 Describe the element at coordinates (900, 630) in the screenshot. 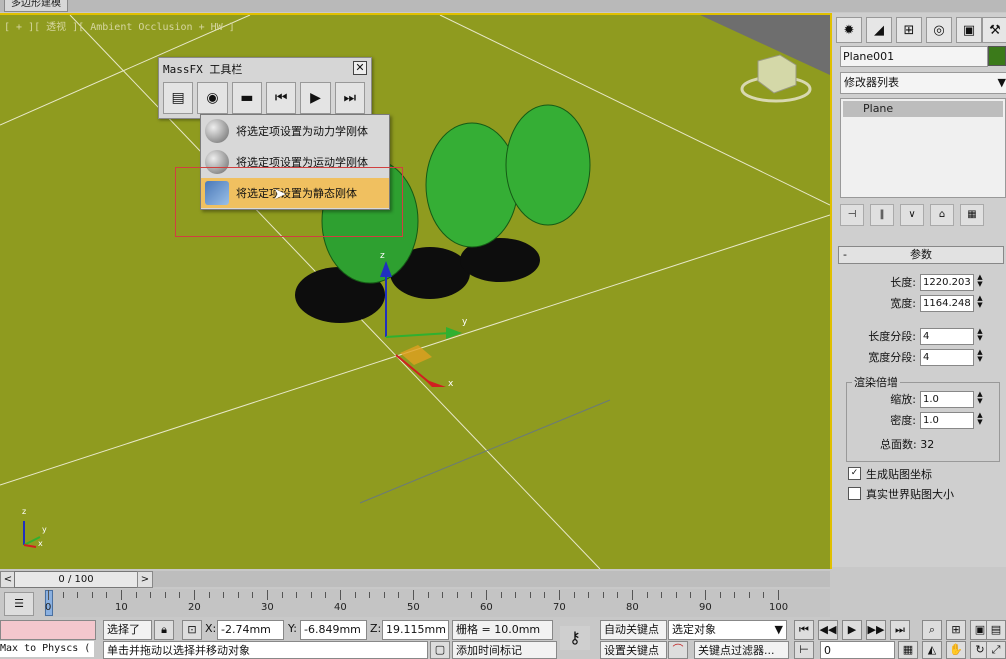

I see `go-to-end-icon: ⏭` at that location.